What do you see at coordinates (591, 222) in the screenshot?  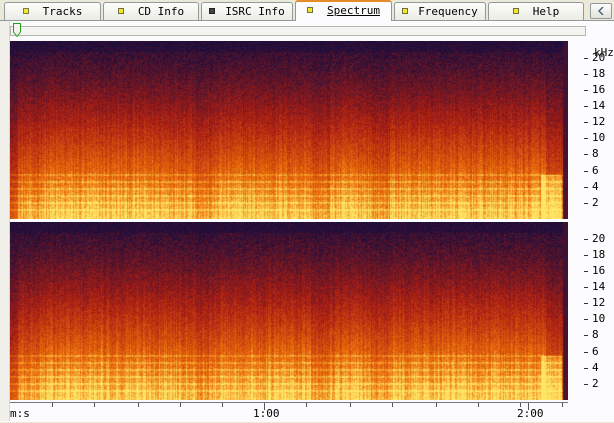 I see `frequency-axis: kHz 20 18 16 14 12 10 8 6 4 2 20 18 16 14 12 10 8 6 4 2` at bounding box center [591, 222].